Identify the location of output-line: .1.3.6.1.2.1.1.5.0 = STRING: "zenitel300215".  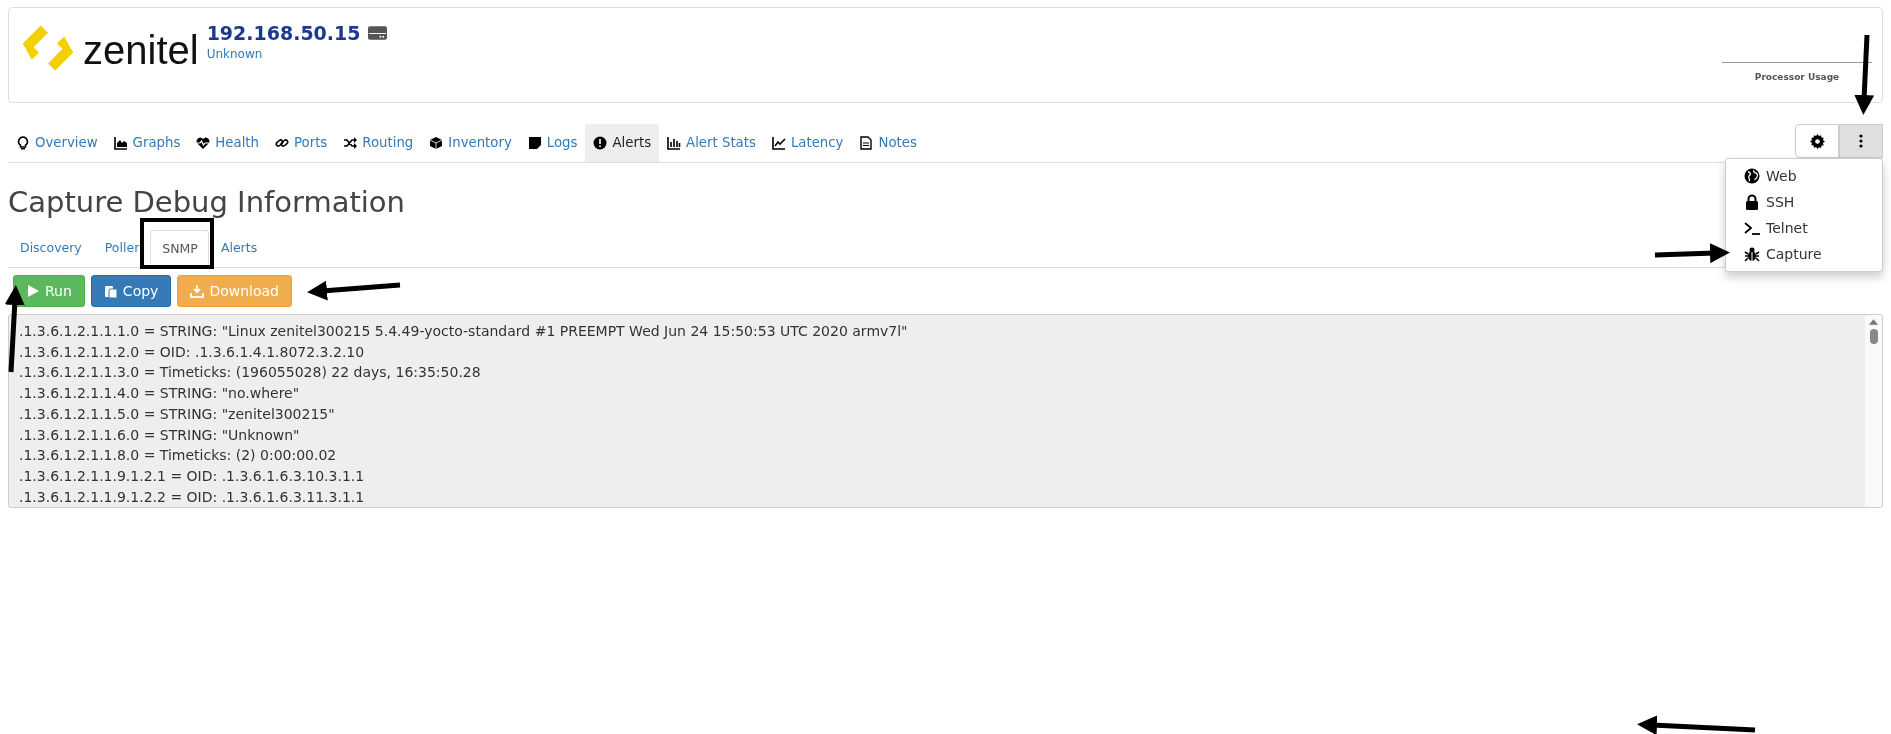
(177, 414).